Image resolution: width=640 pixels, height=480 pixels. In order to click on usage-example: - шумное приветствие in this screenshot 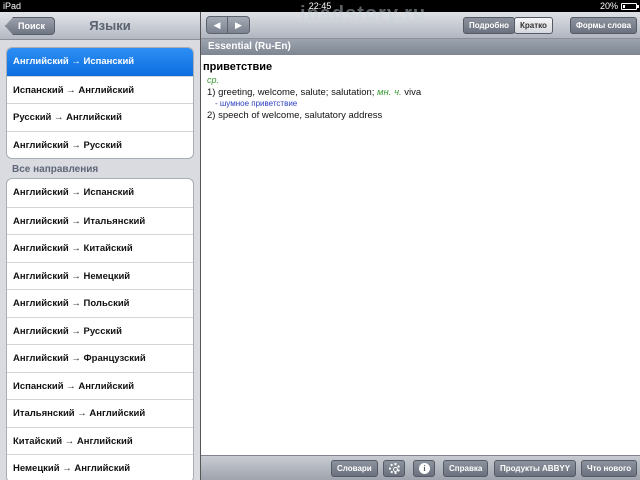, I will do `click(421, 103)`.